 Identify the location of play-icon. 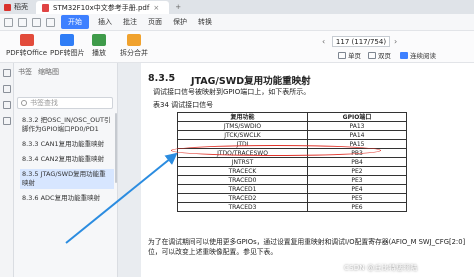
(99, 40).